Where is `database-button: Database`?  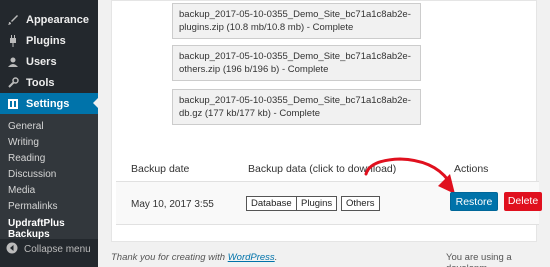
database-button: Database is located at coordinates (271, 203).